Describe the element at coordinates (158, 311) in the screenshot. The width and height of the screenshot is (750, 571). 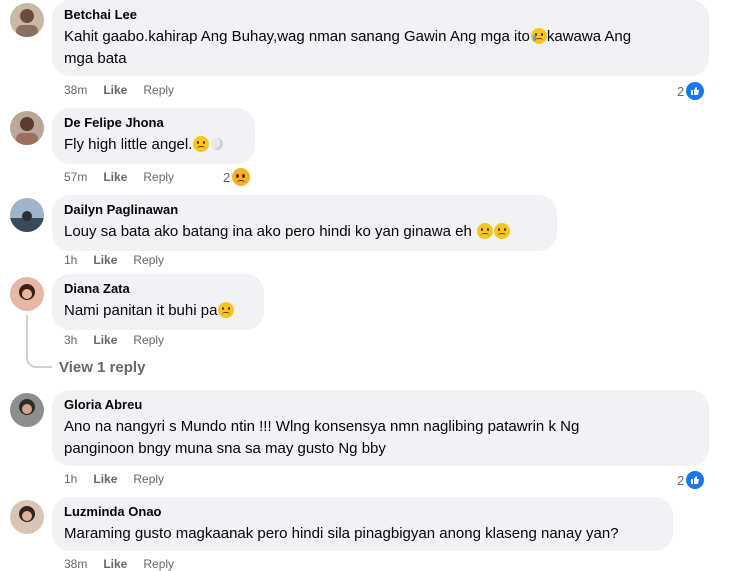
I see `comment-text: Nami panitan it buhi pa` at that location.